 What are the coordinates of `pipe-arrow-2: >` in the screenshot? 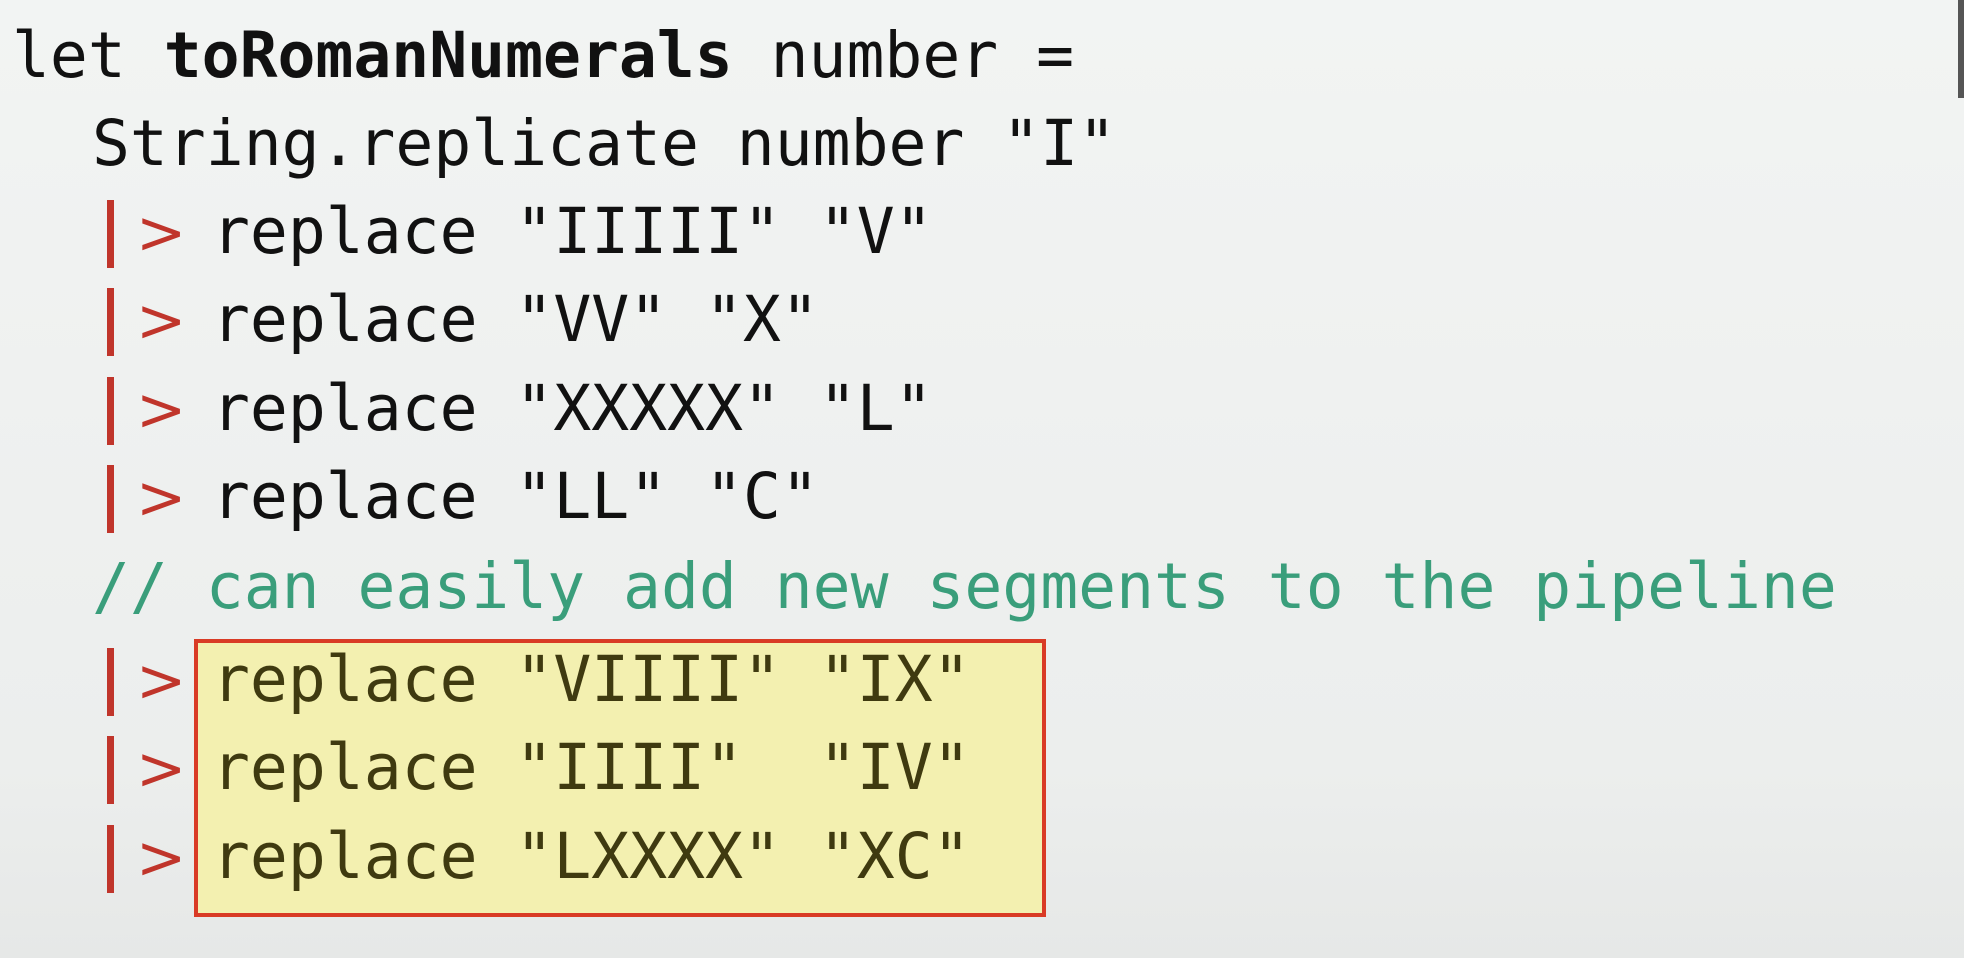 It's located at (161, 321).